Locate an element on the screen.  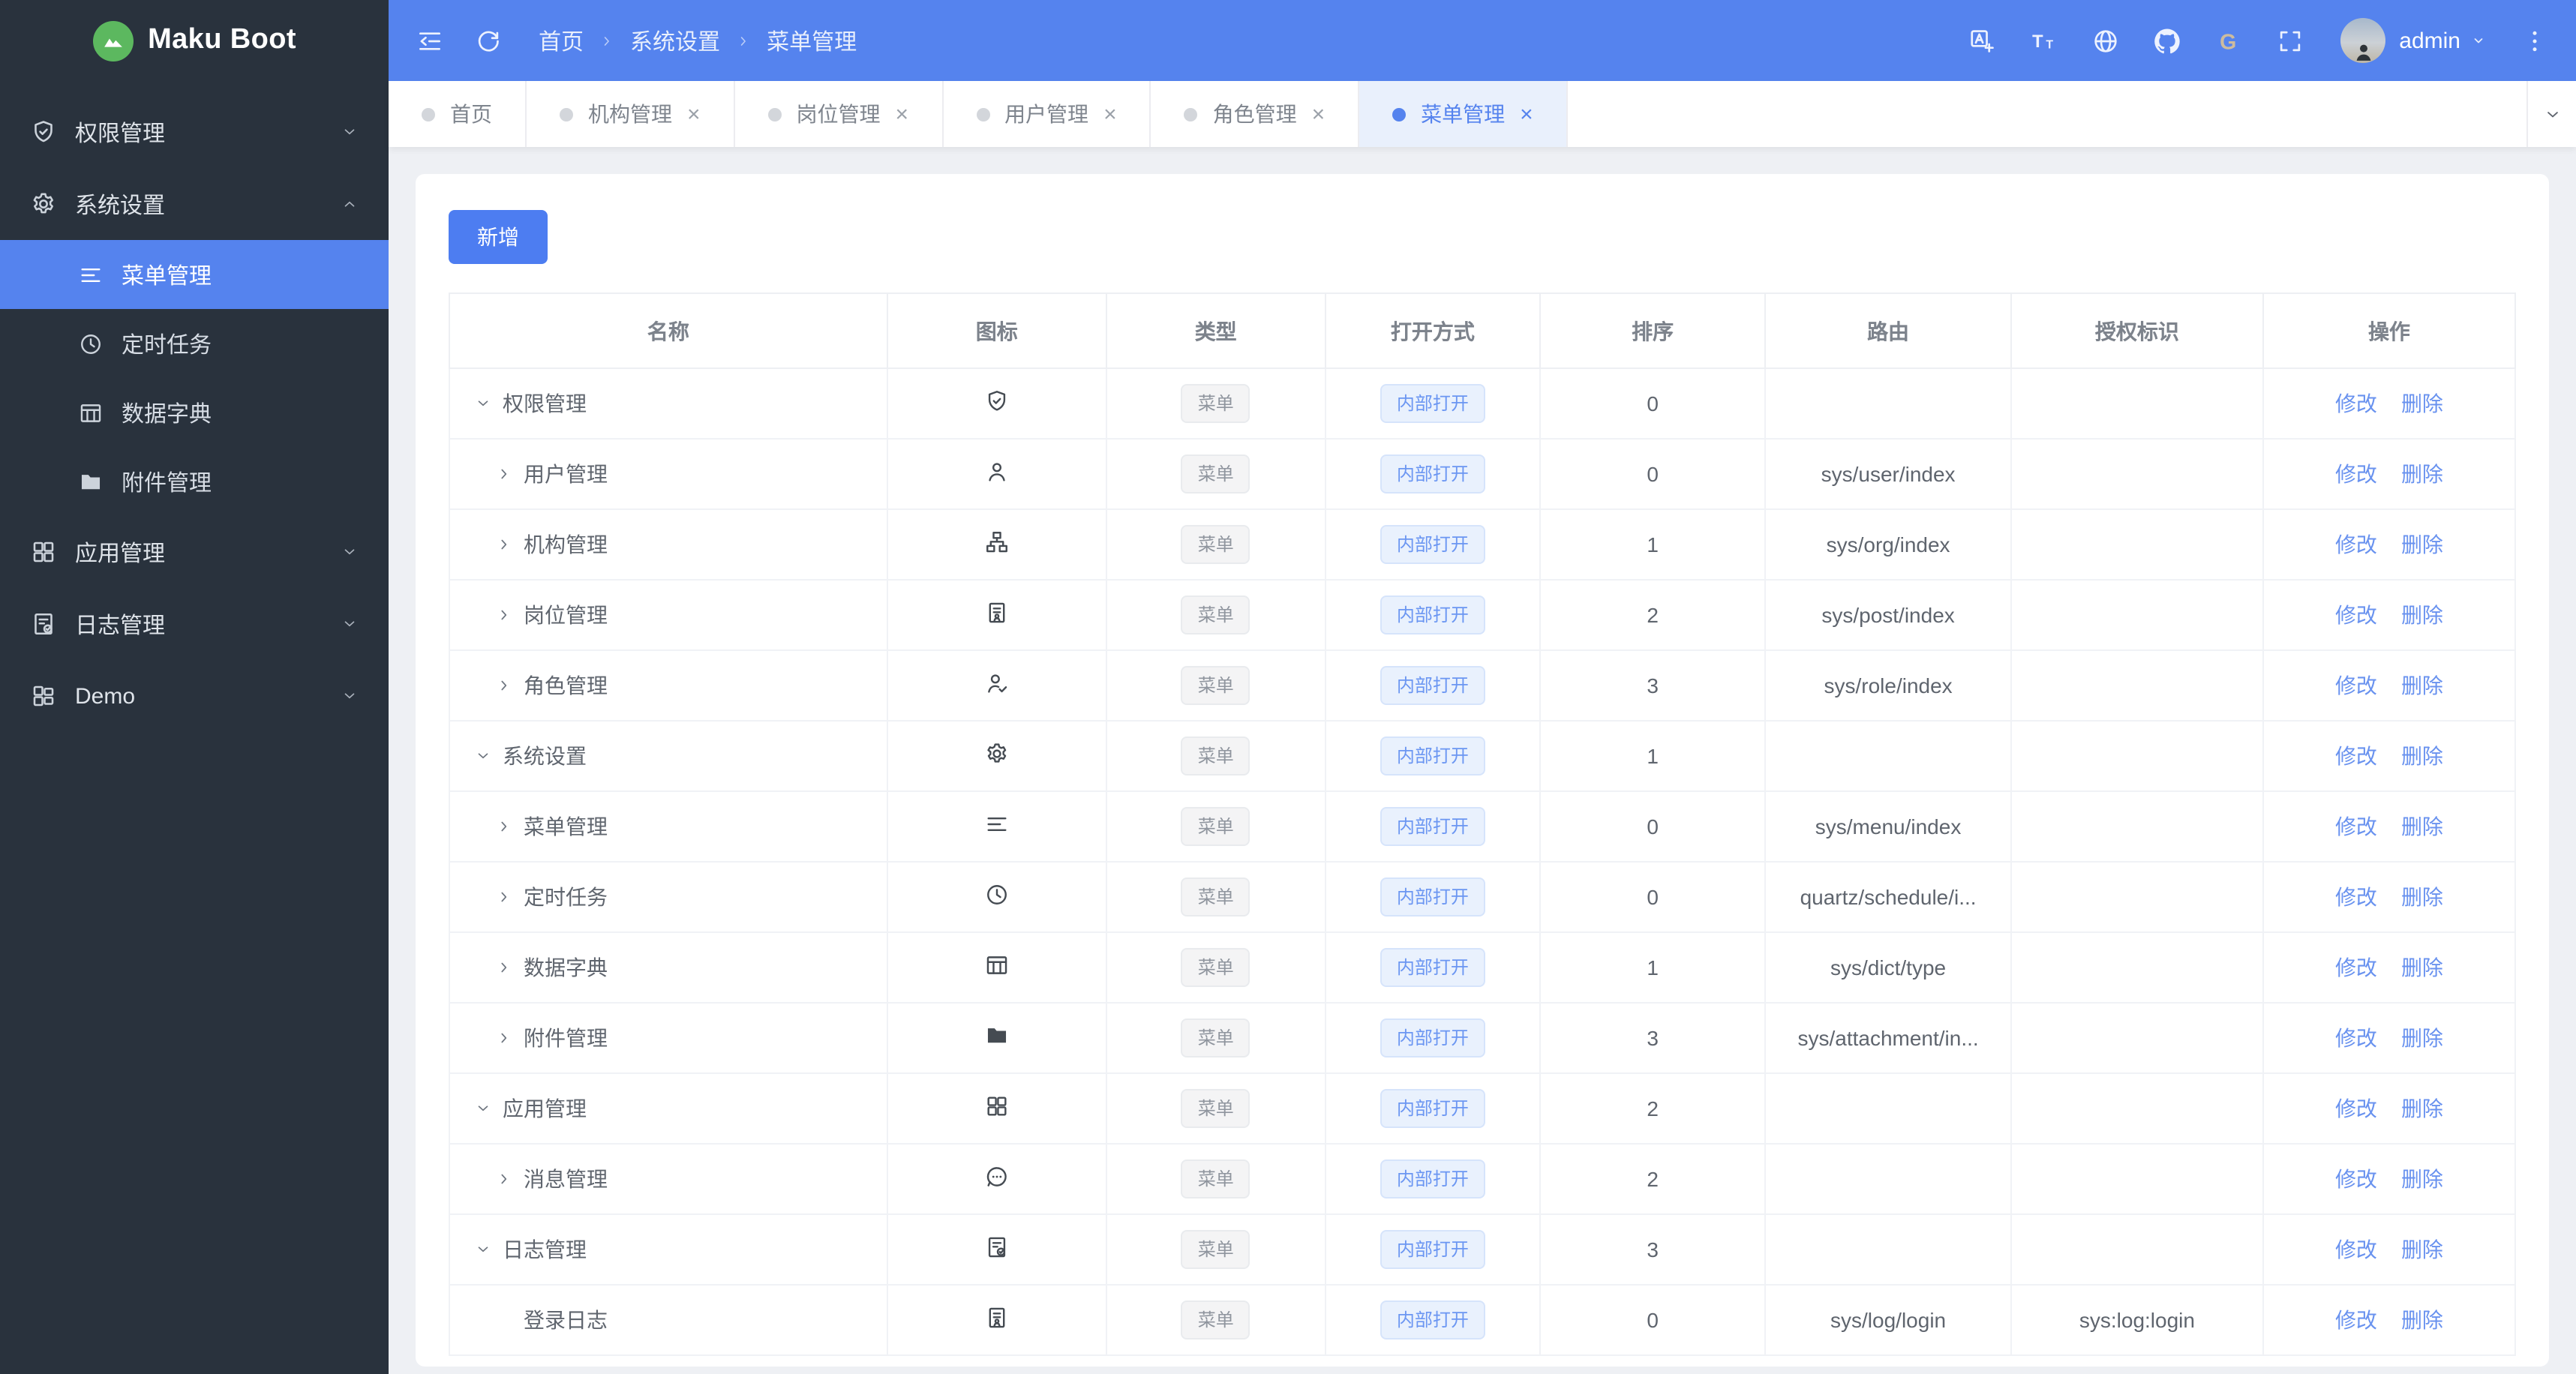
breadcrumb-item: 菜单管理 is located at coordinates (812, 40).